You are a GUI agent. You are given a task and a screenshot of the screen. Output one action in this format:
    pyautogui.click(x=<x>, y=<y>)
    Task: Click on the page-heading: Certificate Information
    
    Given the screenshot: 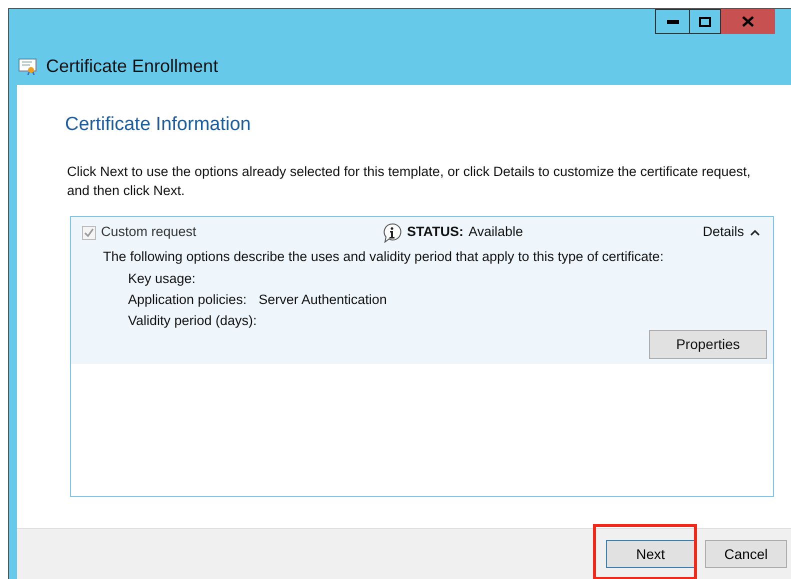 What is the action you would take?
    pyautogui.click(x=158, y=125)
    